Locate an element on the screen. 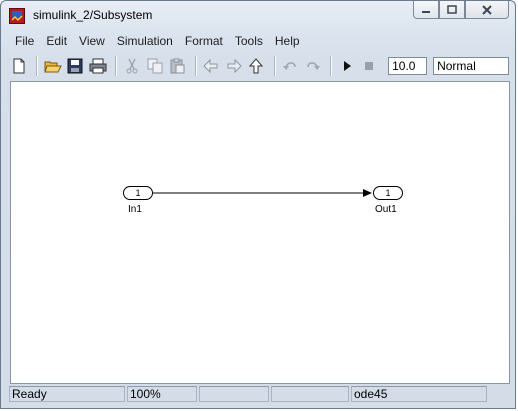  printer-icon is located at coordinates (98, 66).